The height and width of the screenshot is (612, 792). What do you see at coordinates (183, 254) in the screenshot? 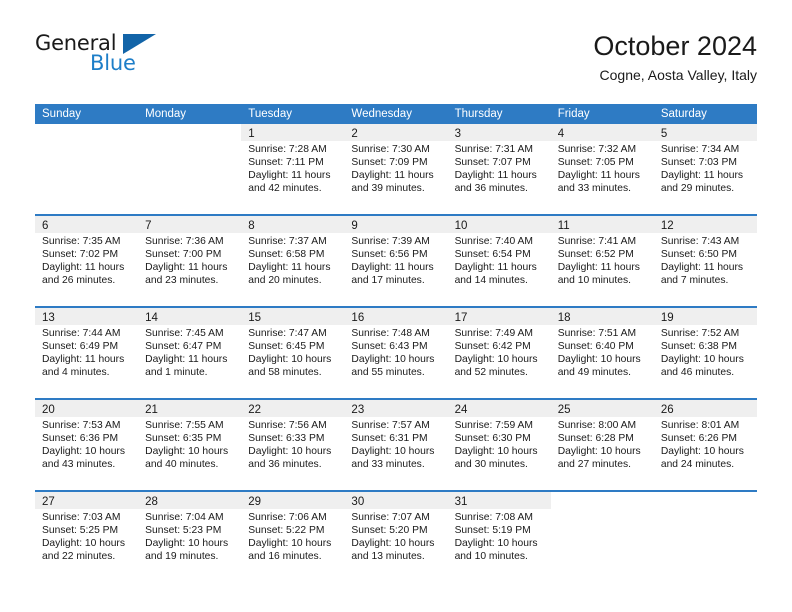
I see `sunset-line: Sunset: 7:00 PM` at bounding box center [183, 254].